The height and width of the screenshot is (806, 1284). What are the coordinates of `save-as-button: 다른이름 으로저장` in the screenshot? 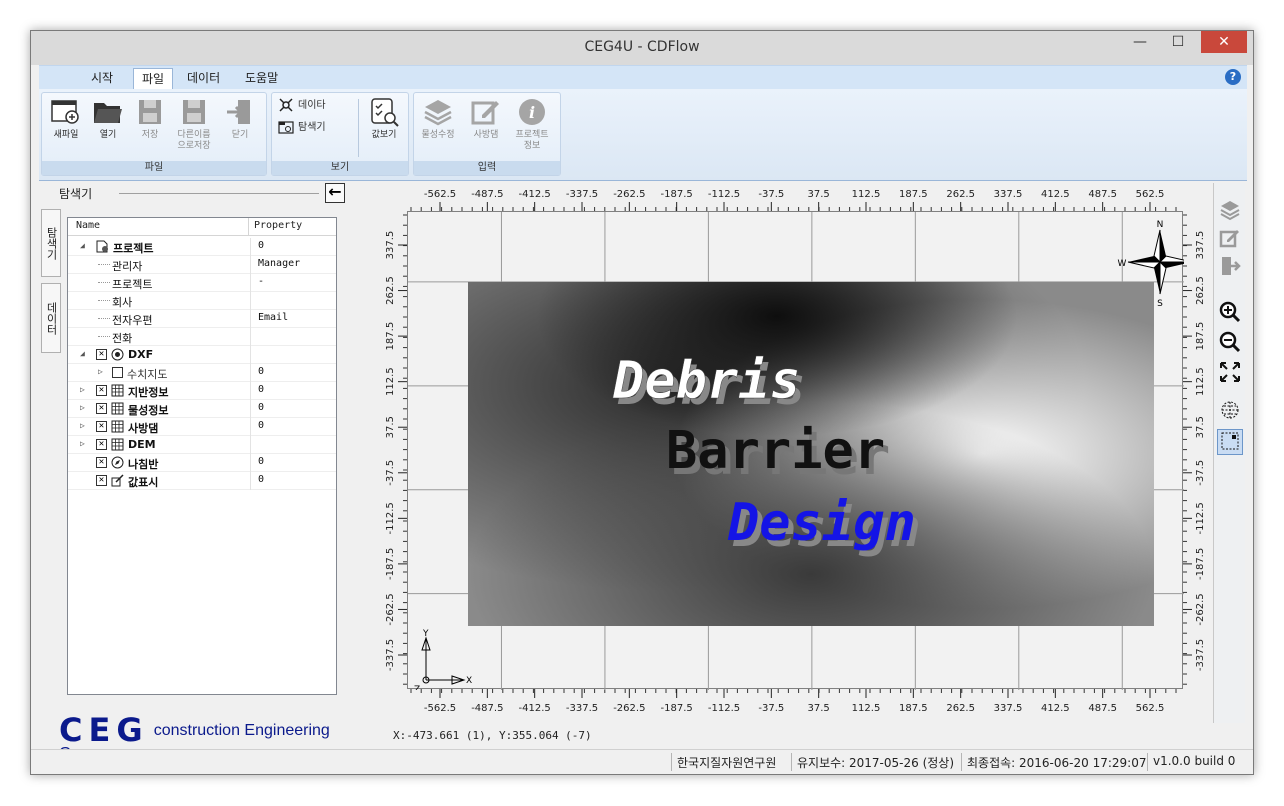 It's located at (194, 124).